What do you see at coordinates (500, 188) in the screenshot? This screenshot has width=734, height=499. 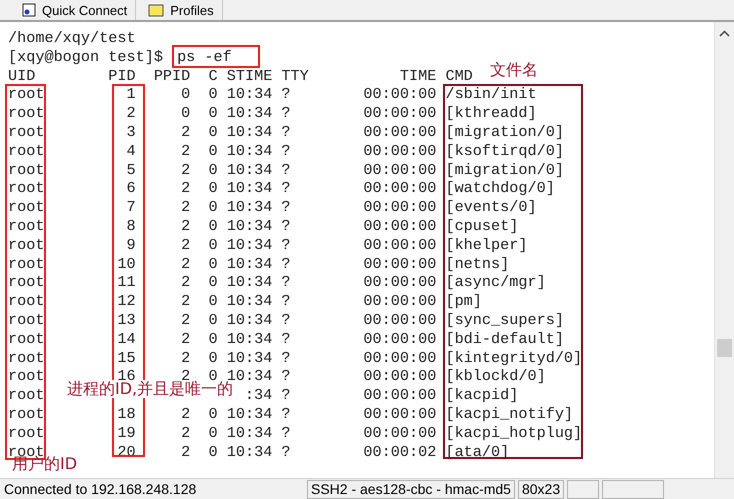 I see `table-cell: [watchdog/0]` at bounding box center [500, 188].